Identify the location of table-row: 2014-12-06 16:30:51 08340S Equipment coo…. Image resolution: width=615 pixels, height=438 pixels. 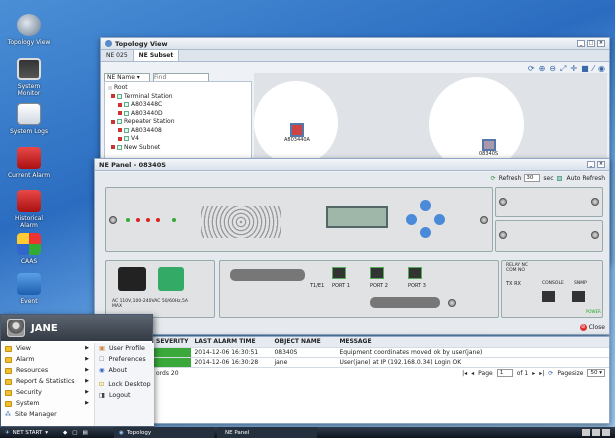
(381, 352).